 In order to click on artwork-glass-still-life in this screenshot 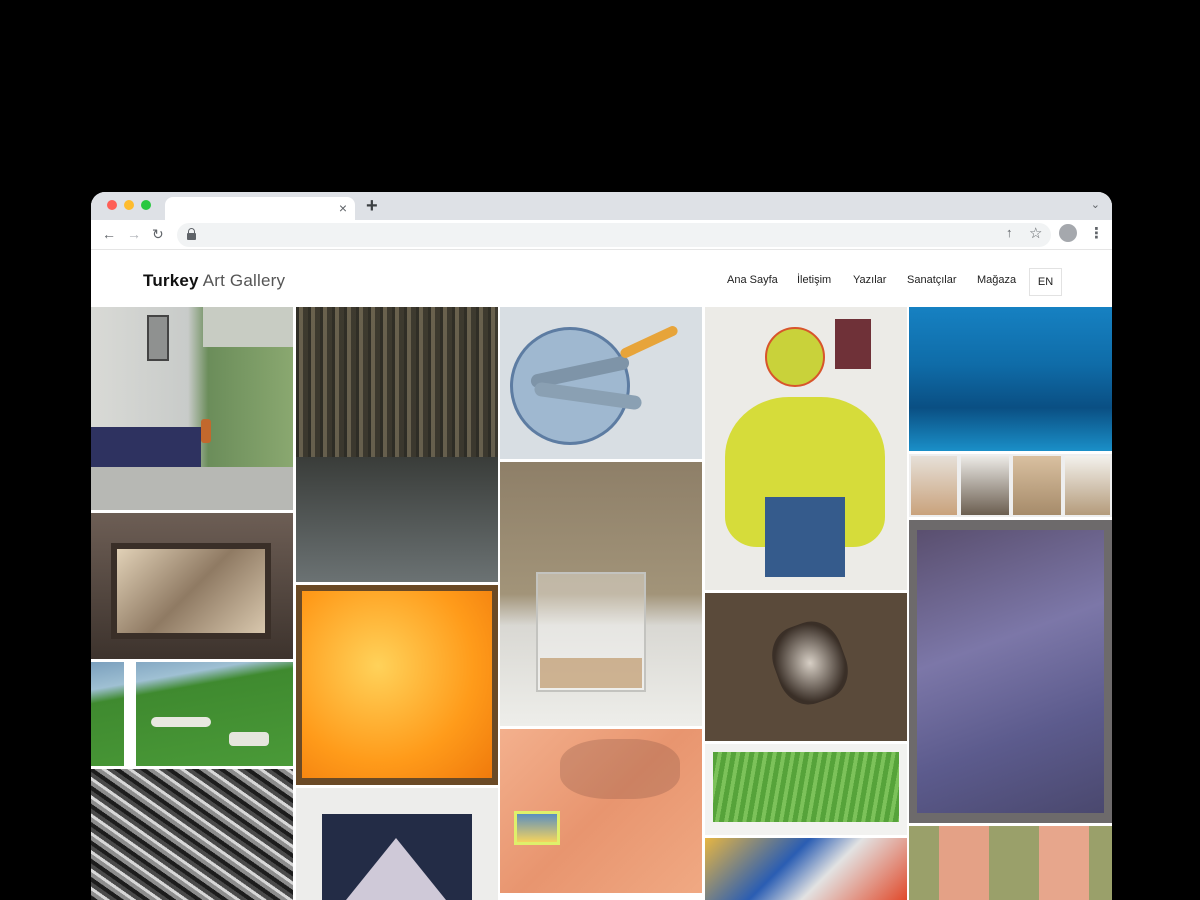, I will do `click(601, 594)`.